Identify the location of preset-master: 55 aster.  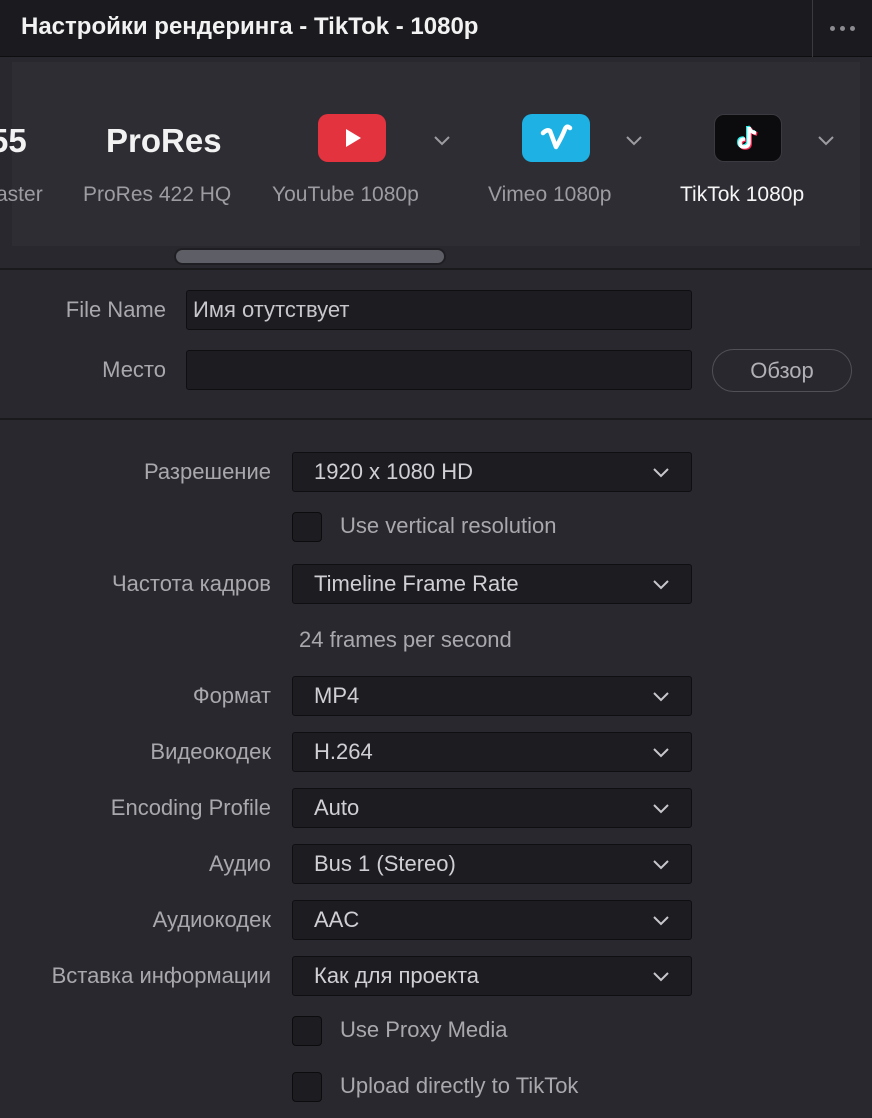
(30, 150).